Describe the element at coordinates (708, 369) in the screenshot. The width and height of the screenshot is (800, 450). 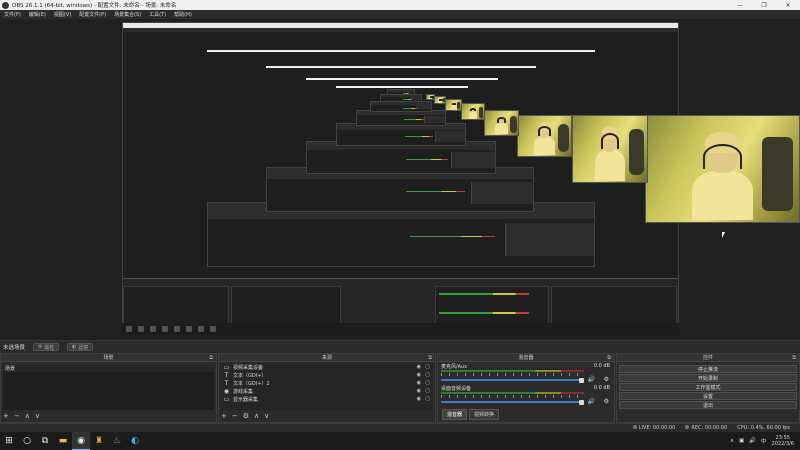
I see `stop-streaming-button: 停止推流` at that location.